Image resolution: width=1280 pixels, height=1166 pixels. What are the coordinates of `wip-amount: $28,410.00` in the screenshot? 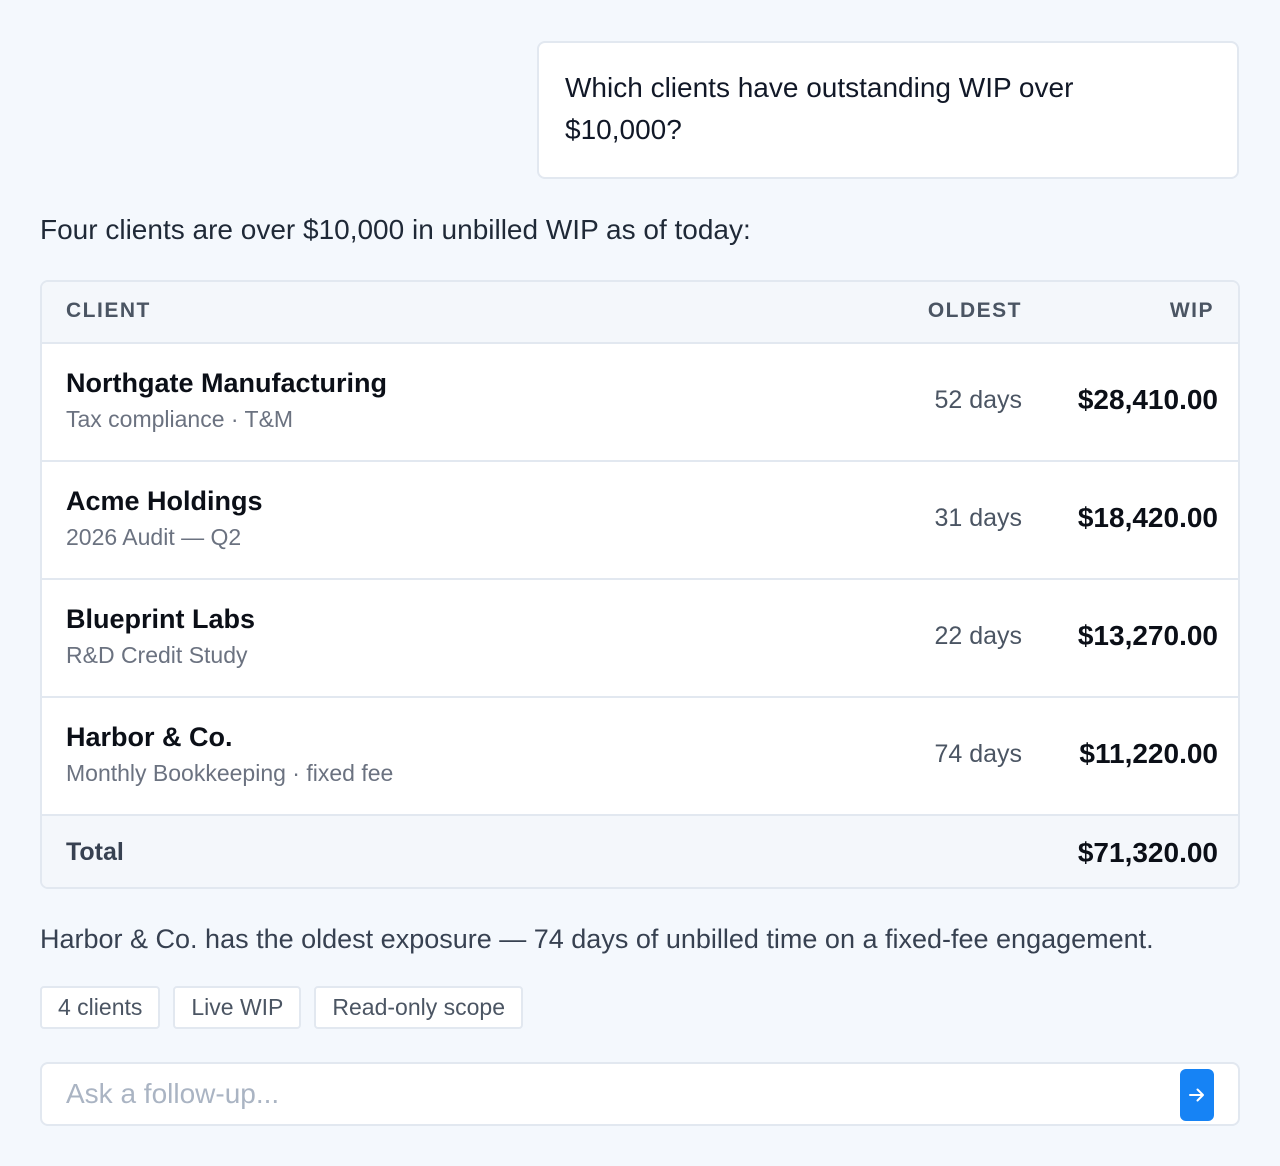 It's located at (1147, 399).